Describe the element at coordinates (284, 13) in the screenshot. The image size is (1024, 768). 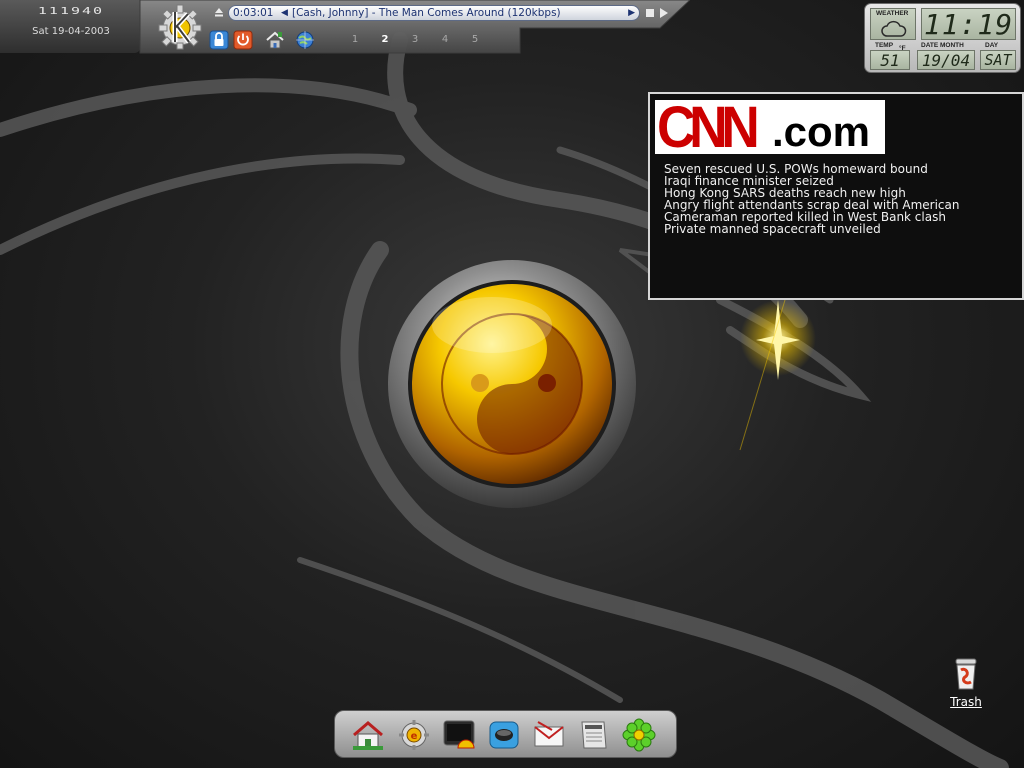
I see `previous-track-icon: ◀` at that location.